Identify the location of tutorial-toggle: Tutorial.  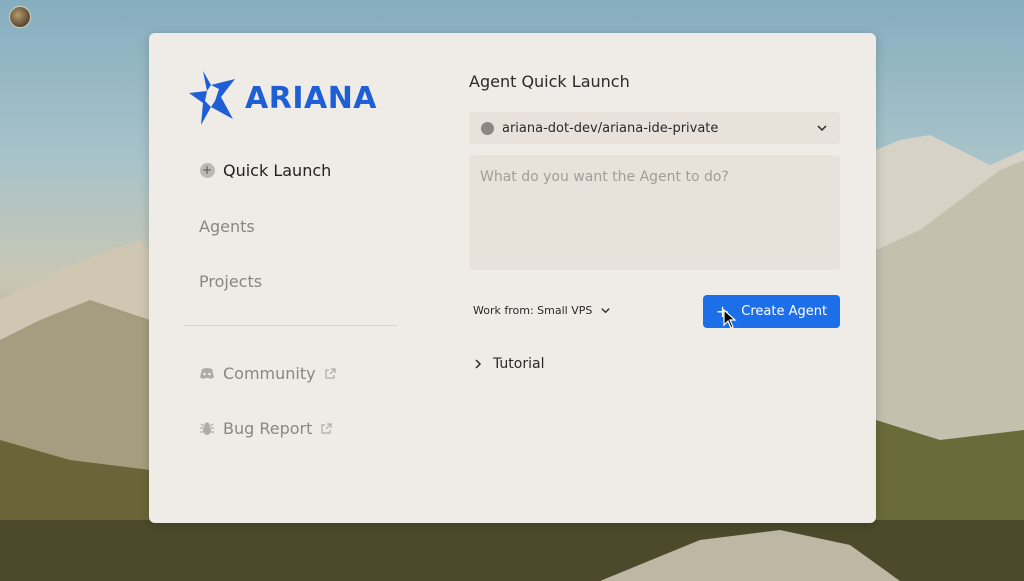
(508, 364).